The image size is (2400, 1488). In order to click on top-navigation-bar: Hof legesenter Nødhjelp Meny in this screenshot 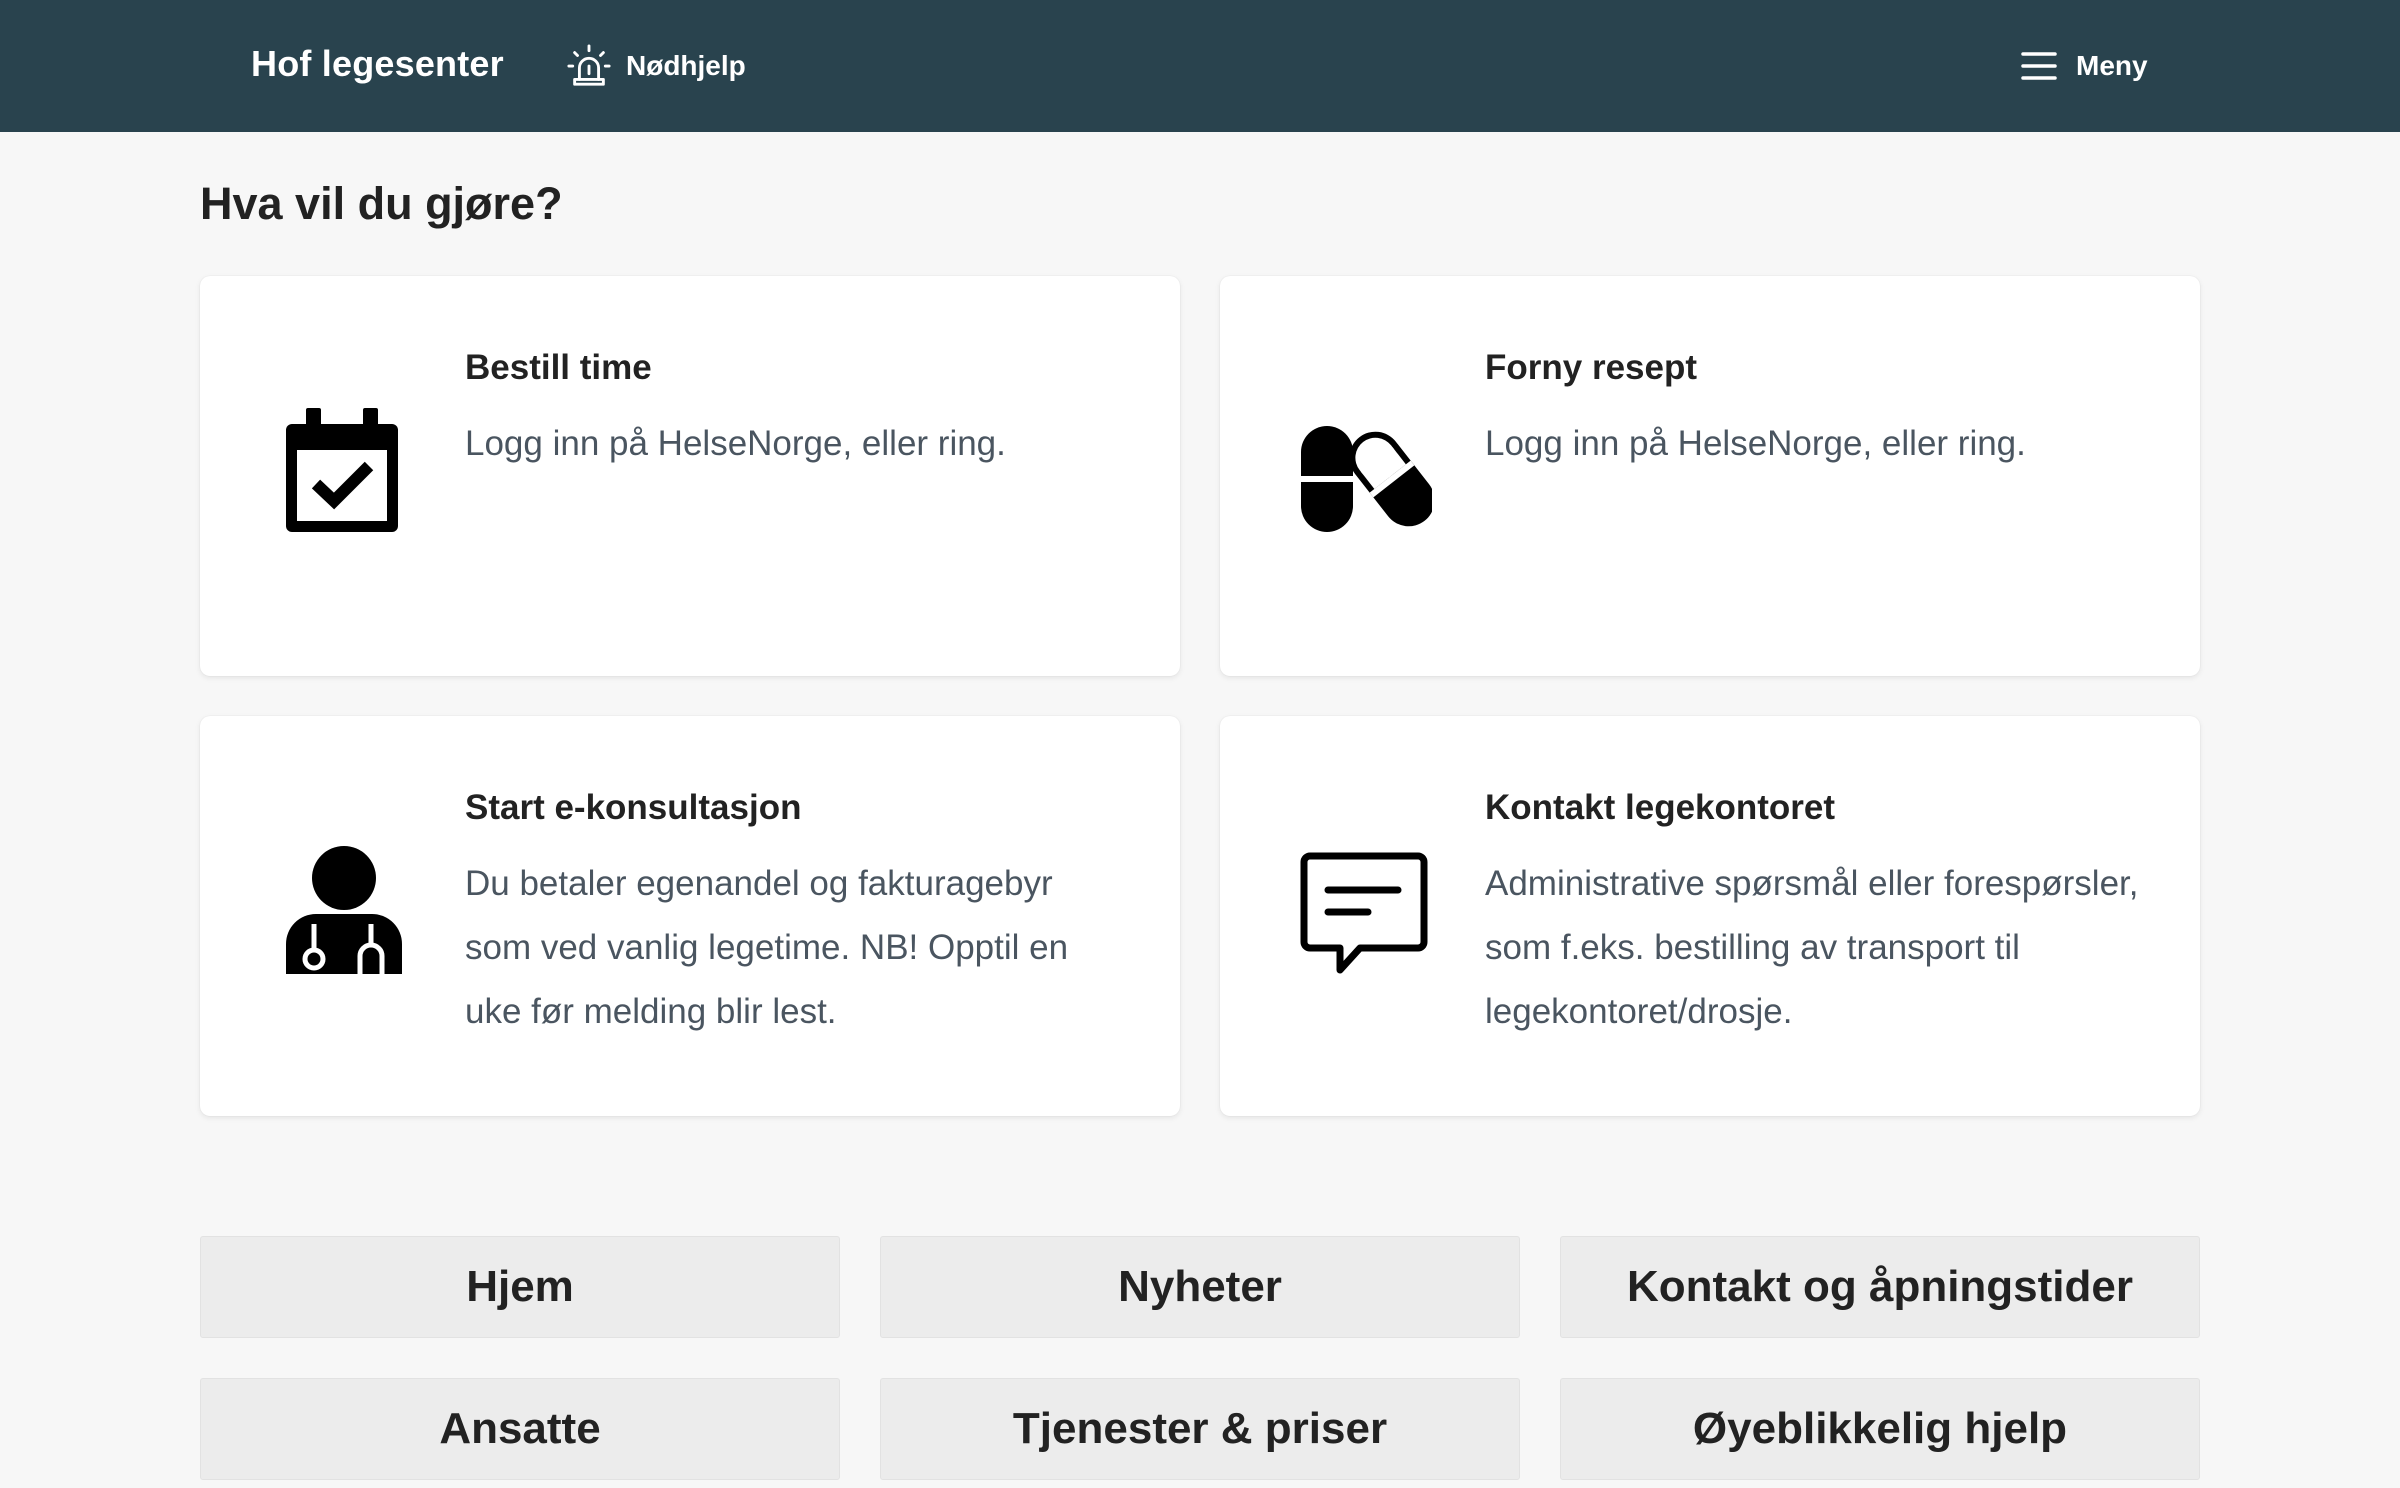, I will do `click(1200, 66)`.